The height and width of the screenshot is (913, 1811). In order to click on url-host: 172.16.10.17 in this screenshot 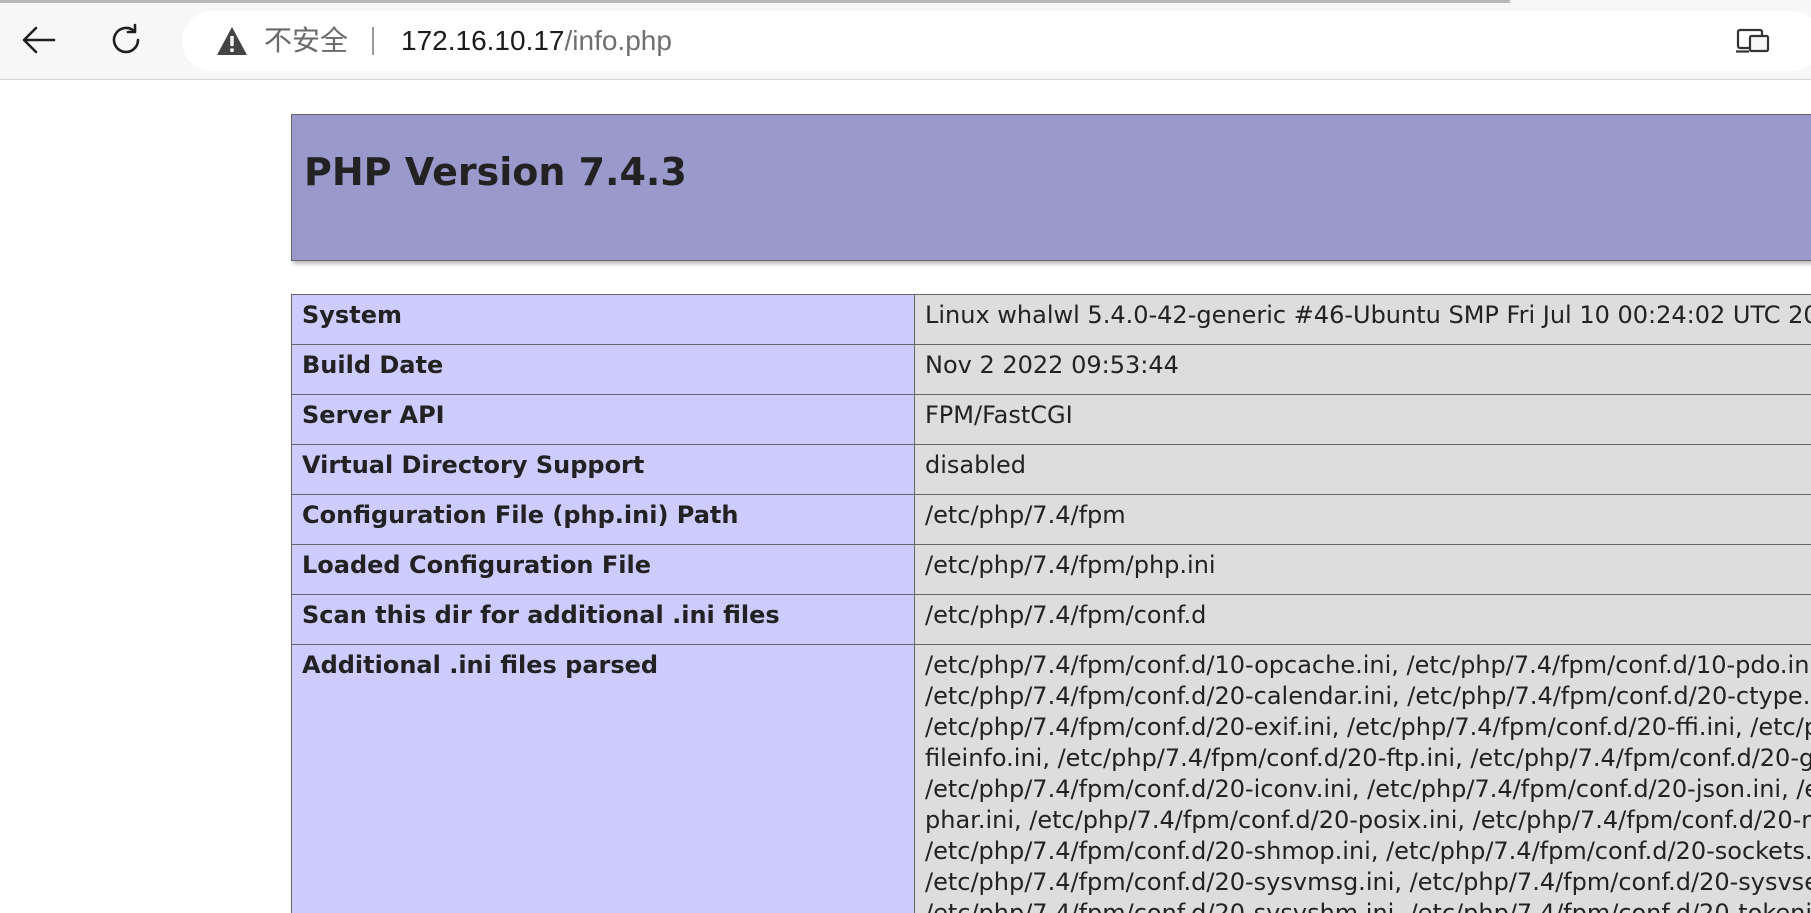, I will do `click(483, 40)`.